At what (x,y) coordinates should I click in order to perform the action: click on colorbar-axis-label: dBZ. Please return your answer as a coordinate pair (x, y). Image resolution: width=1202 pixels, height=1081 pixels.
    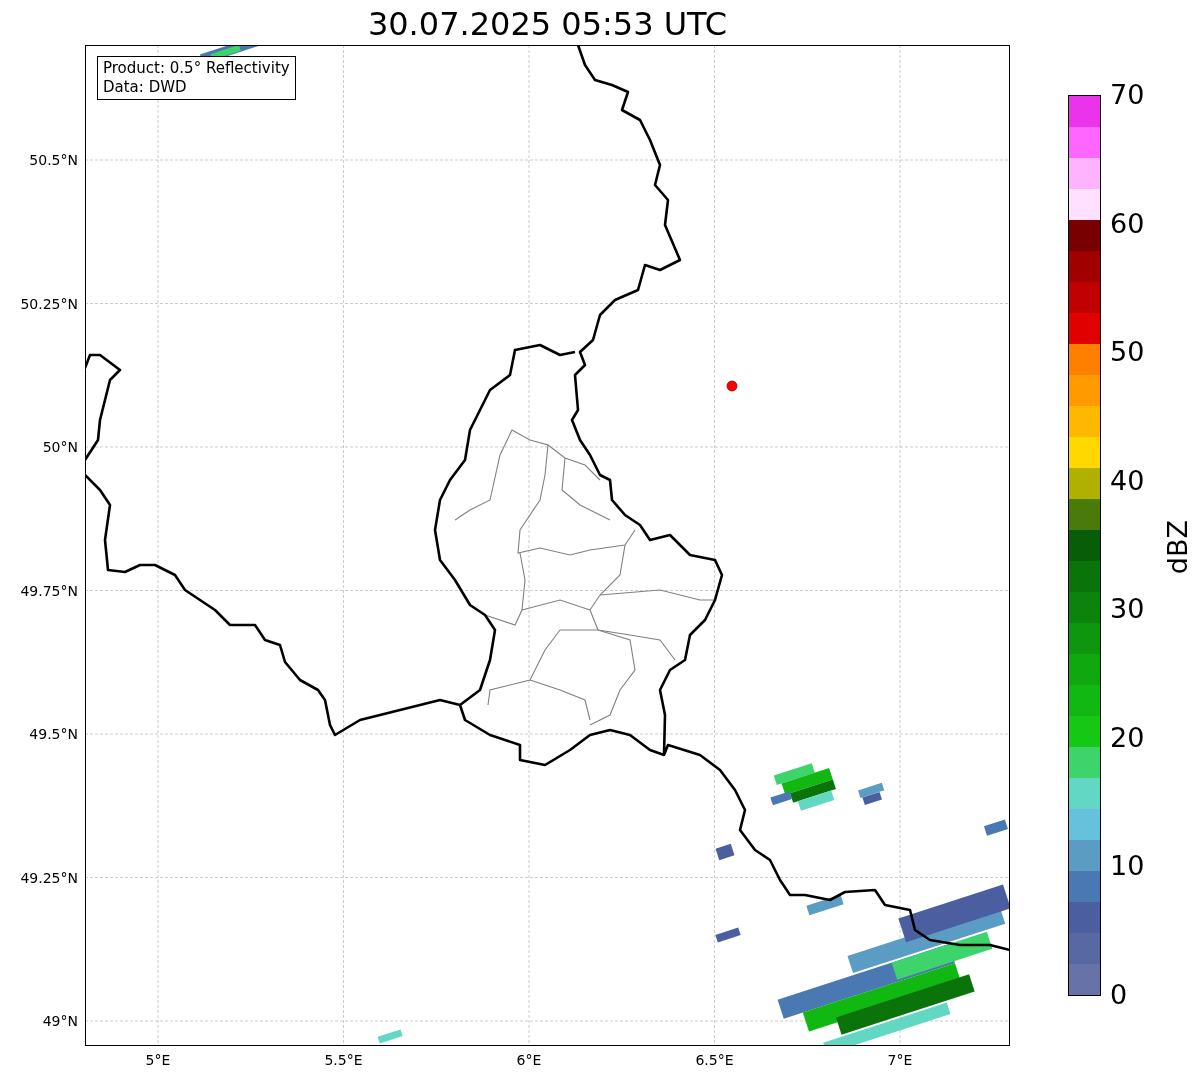
    Looking at the image, I should click on (1178, 547).